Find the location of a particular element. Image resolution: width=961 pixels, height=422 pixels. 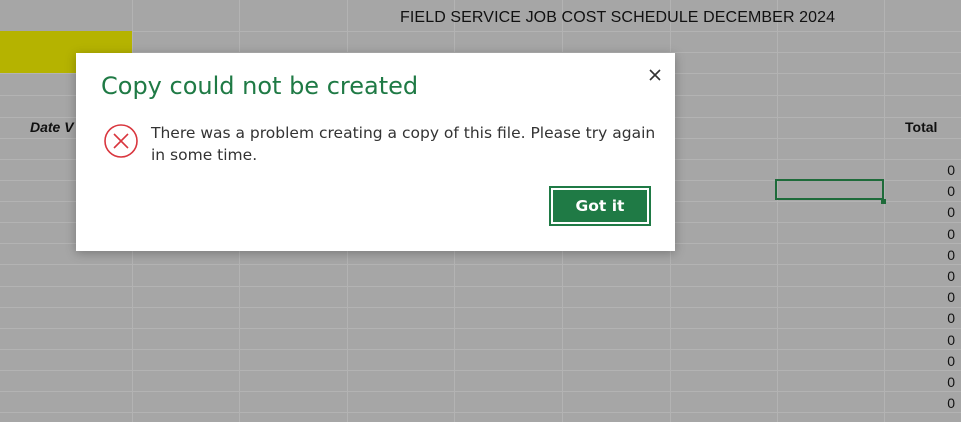

got-it-button: Got it is located at coordinates (600, 206).